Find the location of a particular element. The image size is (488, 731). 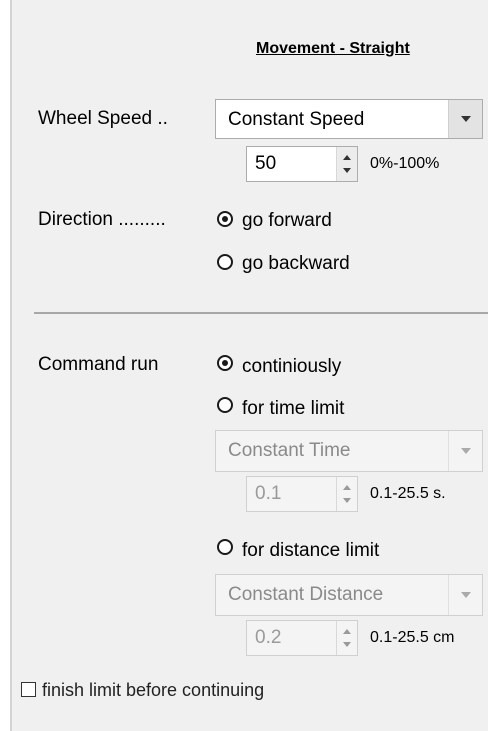

radio-go-backward is located at coordinates (225, 262).